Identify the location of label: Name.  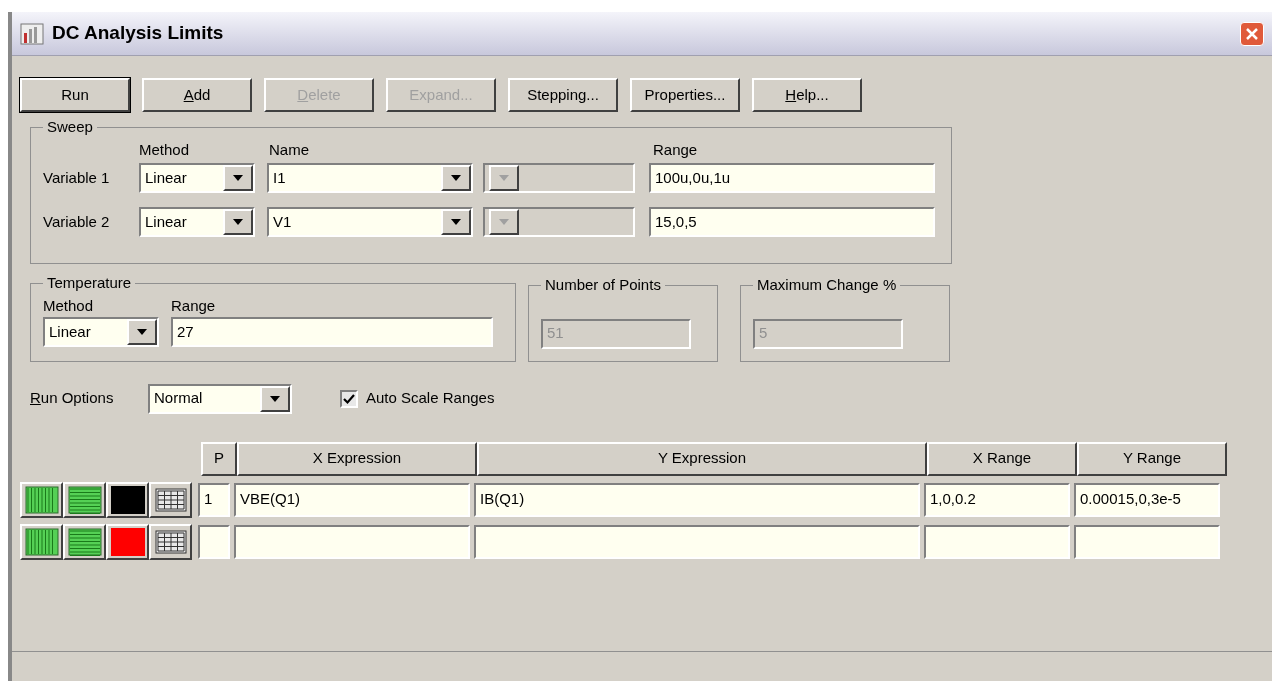
(289, 149).